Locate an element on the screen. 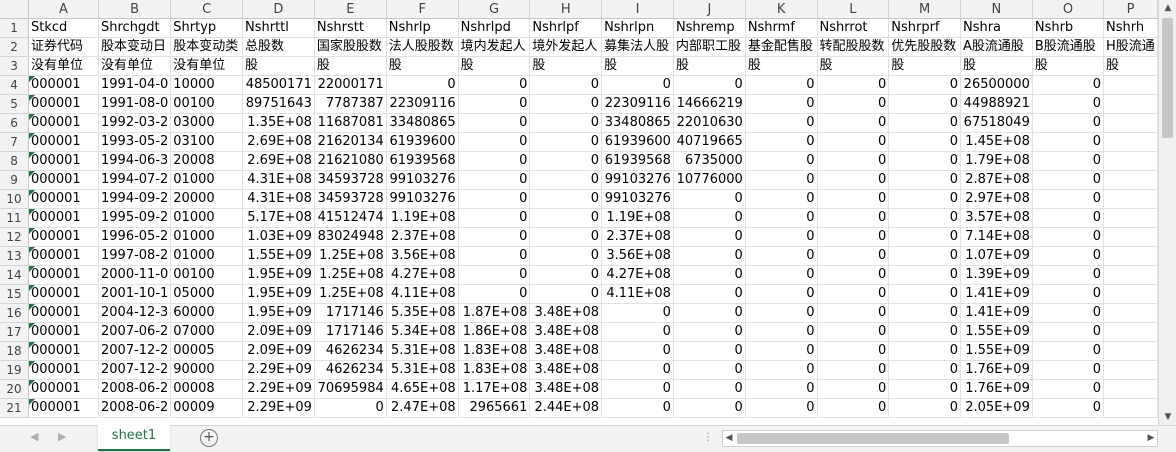 The image size is (1176, 452). cell: 10776000 is located at coordinates (709, 180).